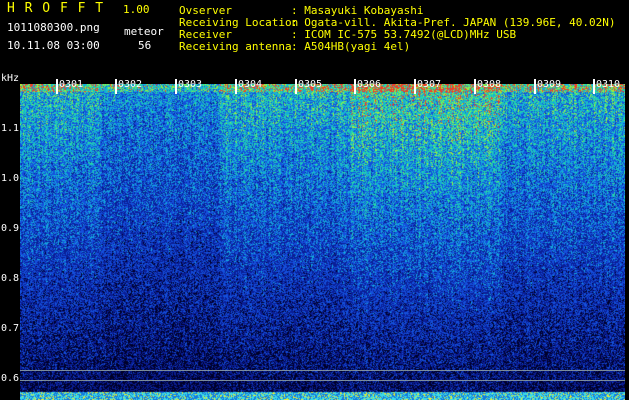 The width and height of the screenshot is (629, 400). Describe the element at coordinates (71, 84) in the screenshot. I see `time-tick-0301: 0301` at that location.